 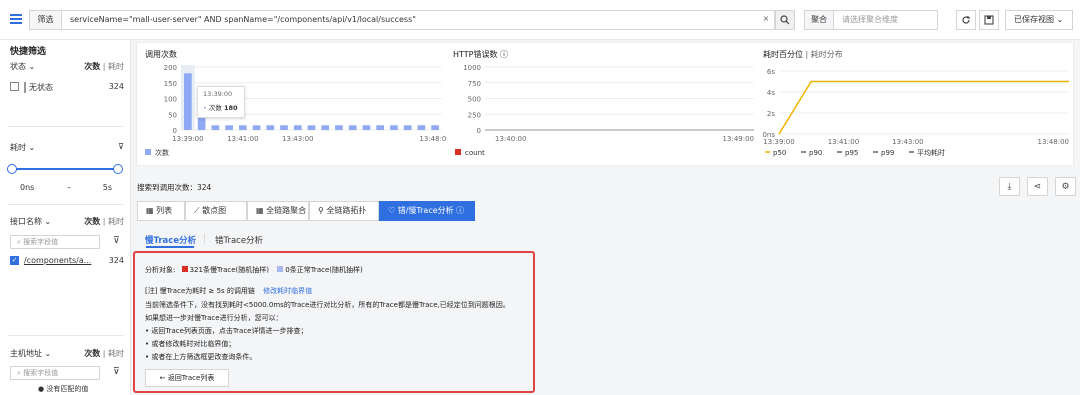 I want to click on y-tick-label: 50, so click(x=172, y=115).